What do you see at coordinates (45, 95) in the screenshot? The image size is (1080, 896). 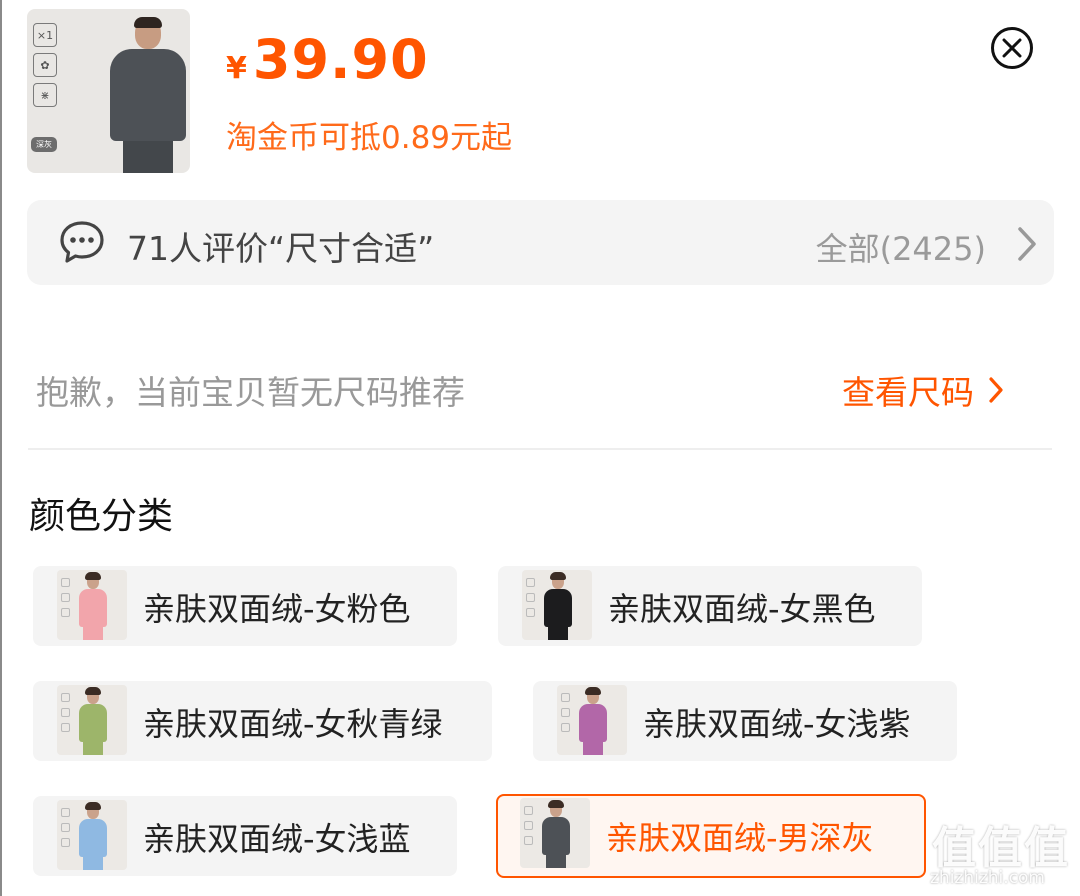 I see `hexagon-weave-icon: ⋇` at bounding box center [45, 95].